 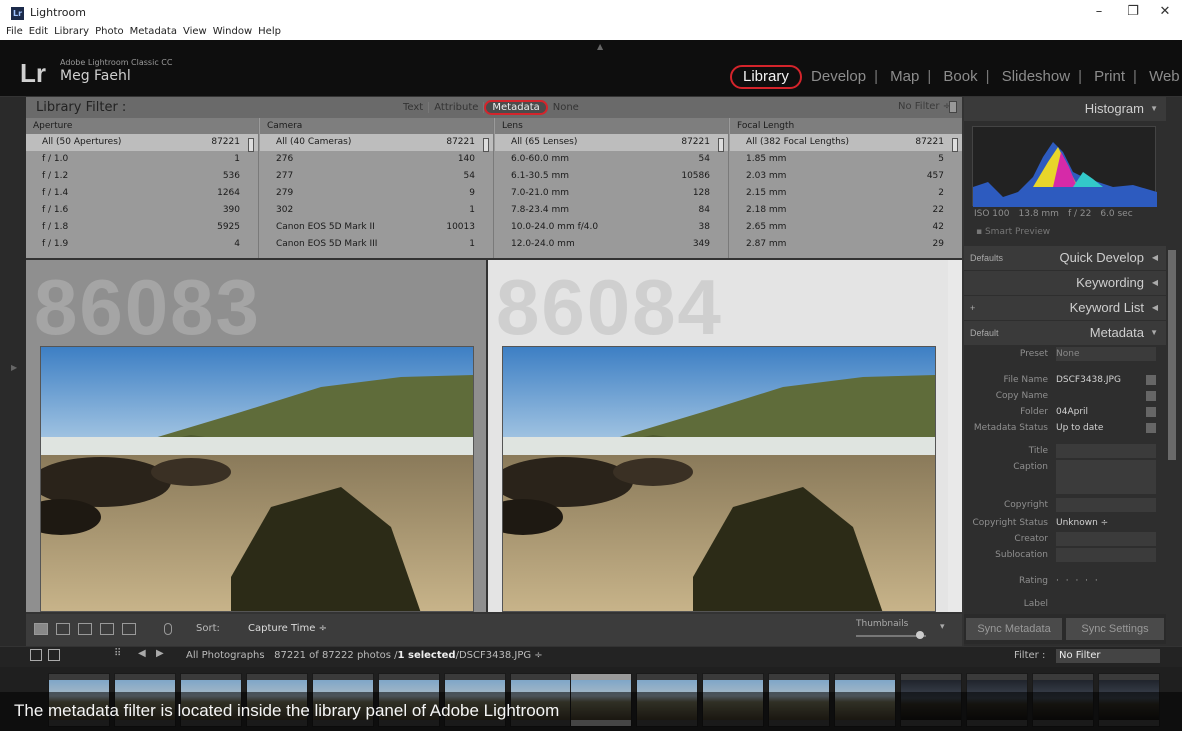 What do you see at coordinates (63, 629) in the screenshot?
I see `loupe-view-icon` at bounding box center [63, 629].